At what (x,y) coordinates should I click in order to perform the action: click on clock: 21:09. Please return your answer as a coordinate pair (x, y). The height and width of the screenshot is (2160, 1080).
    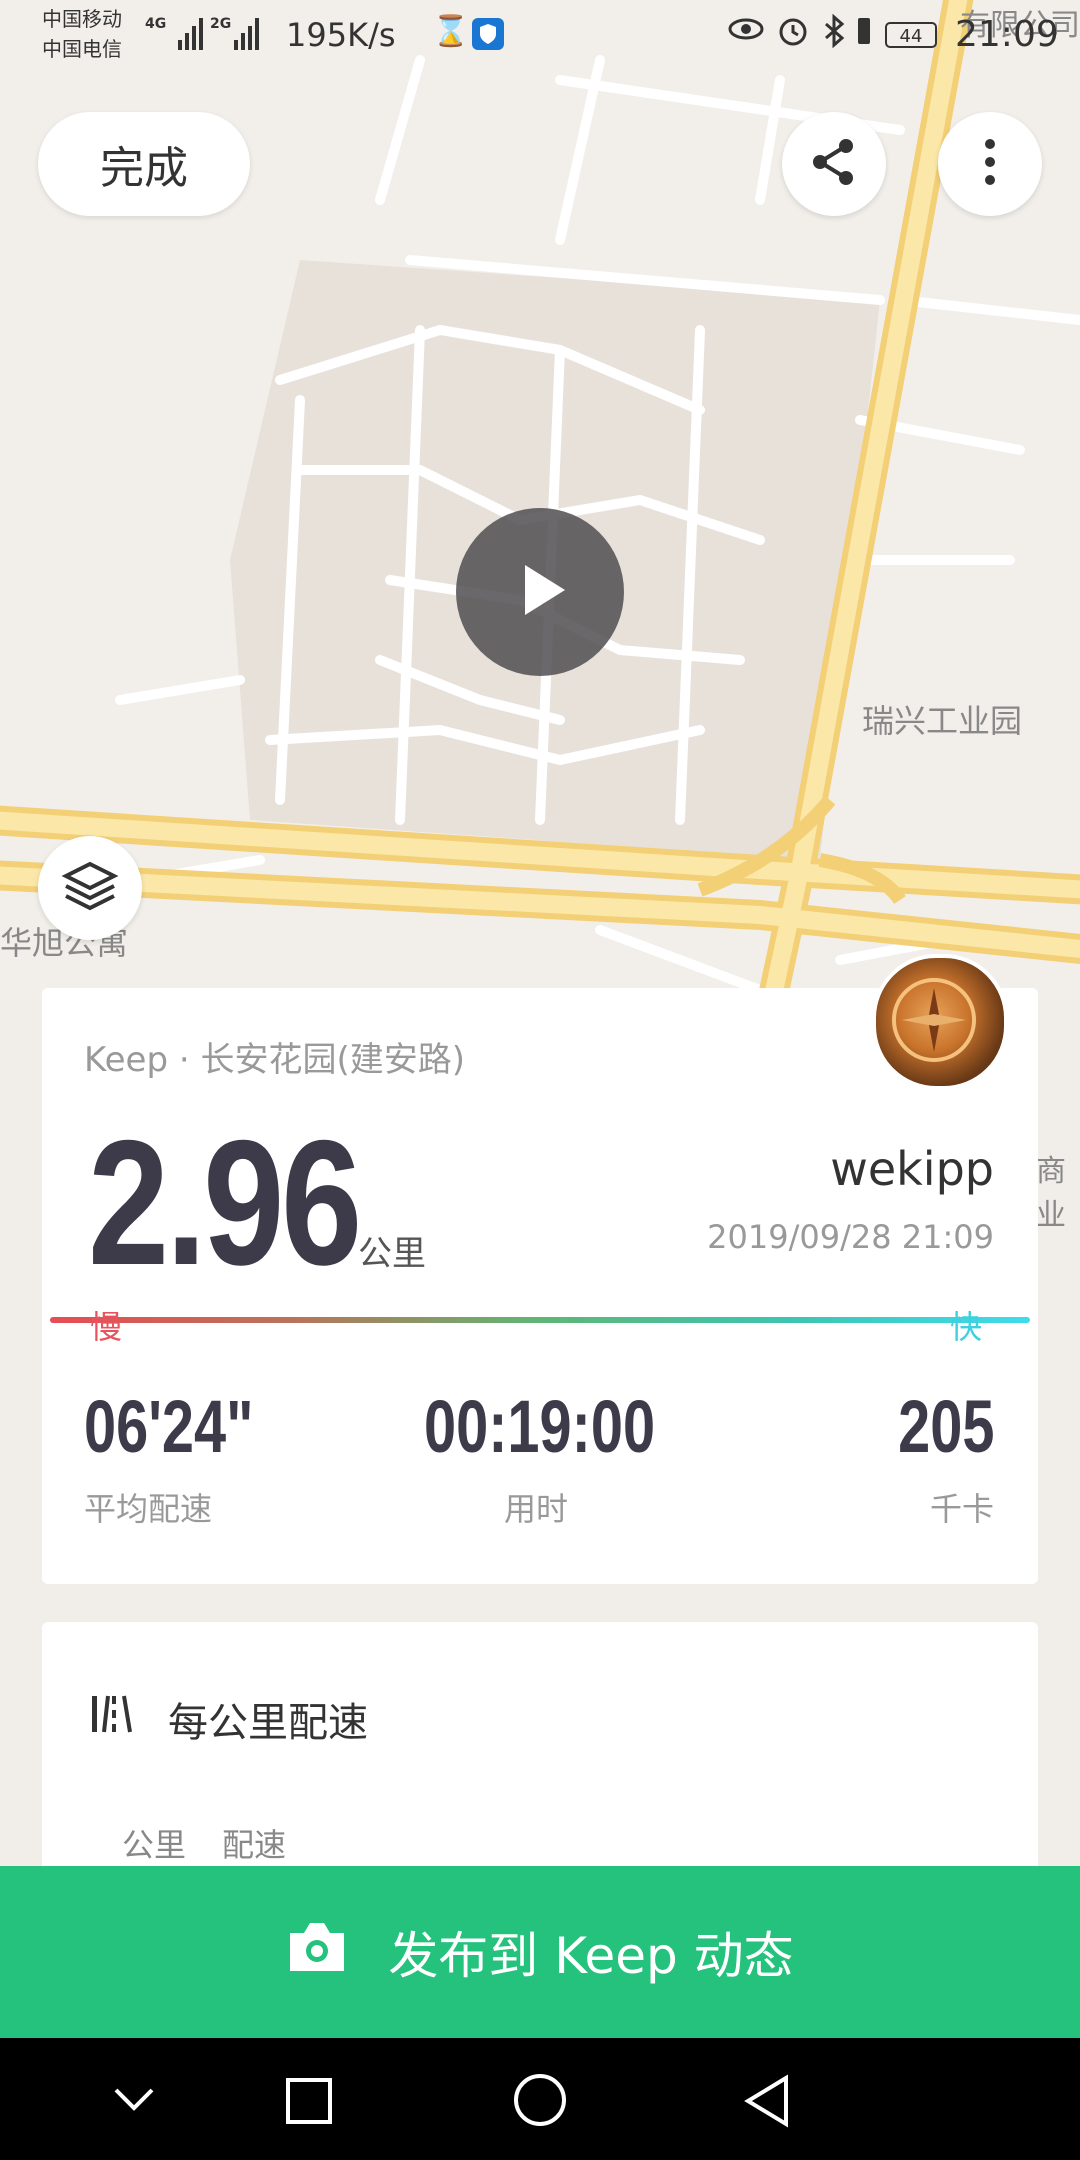
    Looking at the image, I should click on (1007, 34).